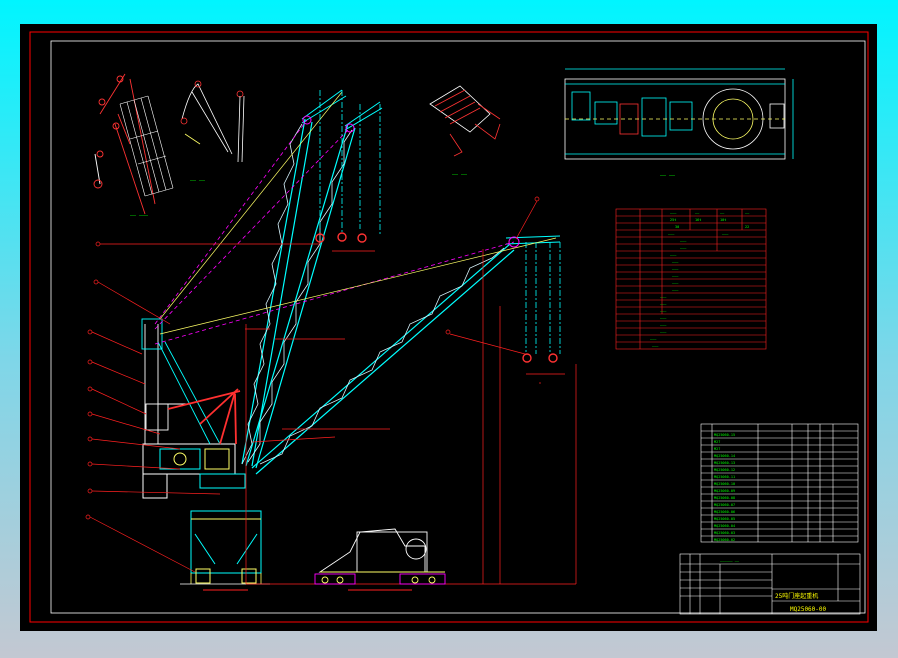  I want to click on svg-text: 22, so click(747, 227).